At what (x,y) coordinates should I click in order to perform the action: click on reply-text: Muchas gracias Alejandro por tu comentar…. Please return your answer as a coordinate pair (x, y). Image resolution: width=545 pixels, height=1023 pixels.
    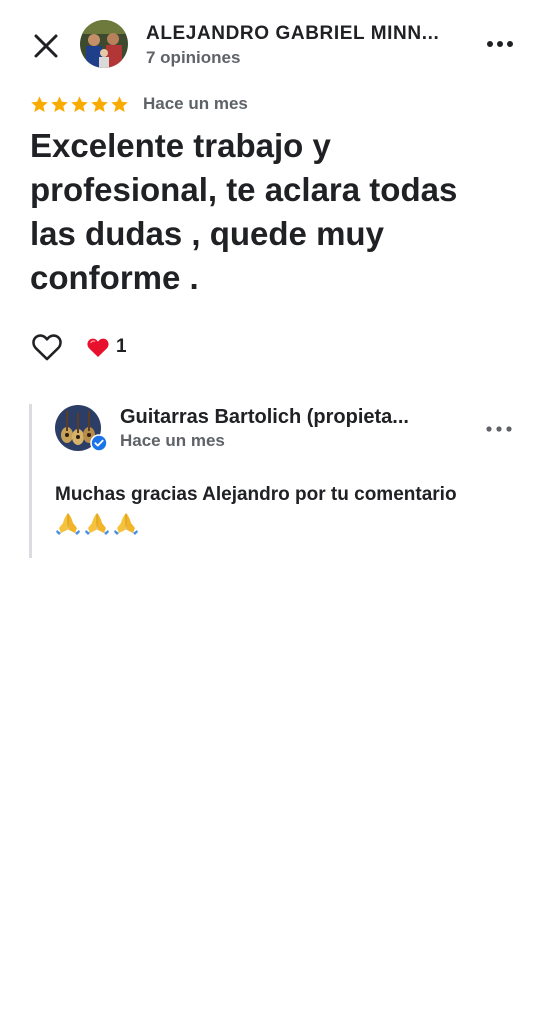
    Looking at the image, I should click on (256, 494).